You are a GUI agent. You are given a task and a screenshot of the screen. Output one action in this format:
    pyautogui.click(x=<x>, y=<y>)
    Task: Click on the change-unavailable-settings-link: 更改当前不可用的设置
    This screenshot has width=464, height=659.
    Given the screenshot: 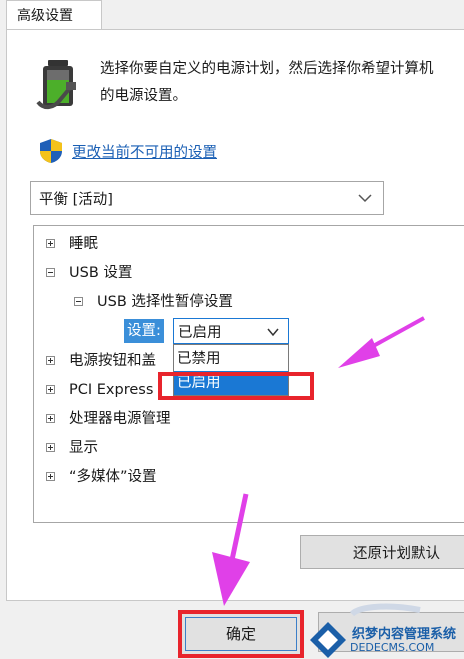 What is the action you would take?
    pyautogui.click(x=144, y=151)
    